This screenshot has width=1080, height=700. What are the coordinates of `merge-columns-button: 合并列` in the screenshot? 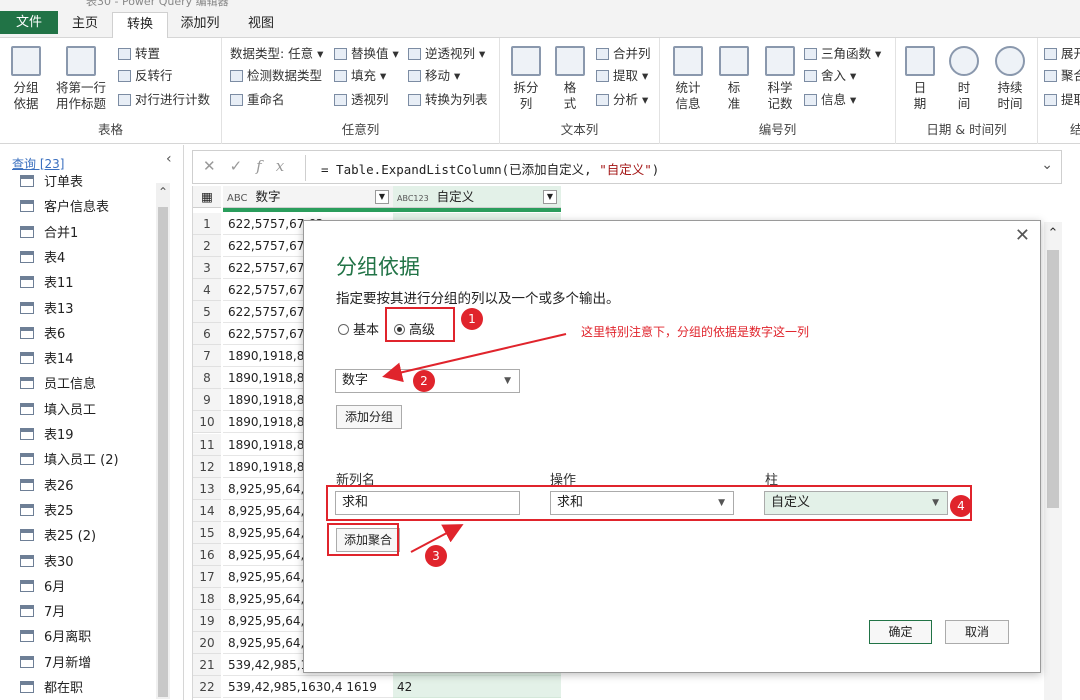 It's located at (623, 54).